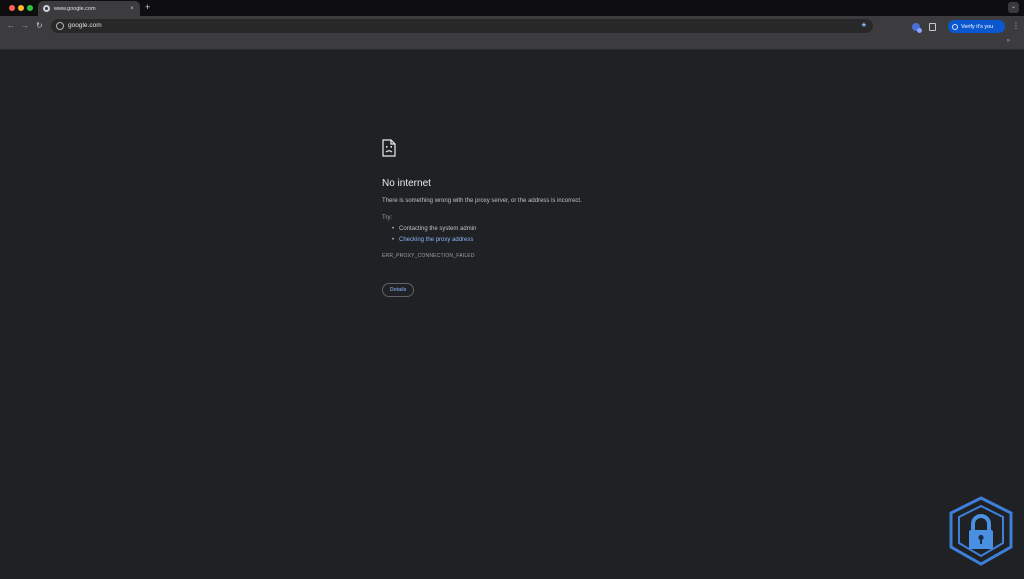  What do you see at coordinates (75, 8) in the screenshot?
I see `tab-title: www.google.com` at bounding box center [75, 8].